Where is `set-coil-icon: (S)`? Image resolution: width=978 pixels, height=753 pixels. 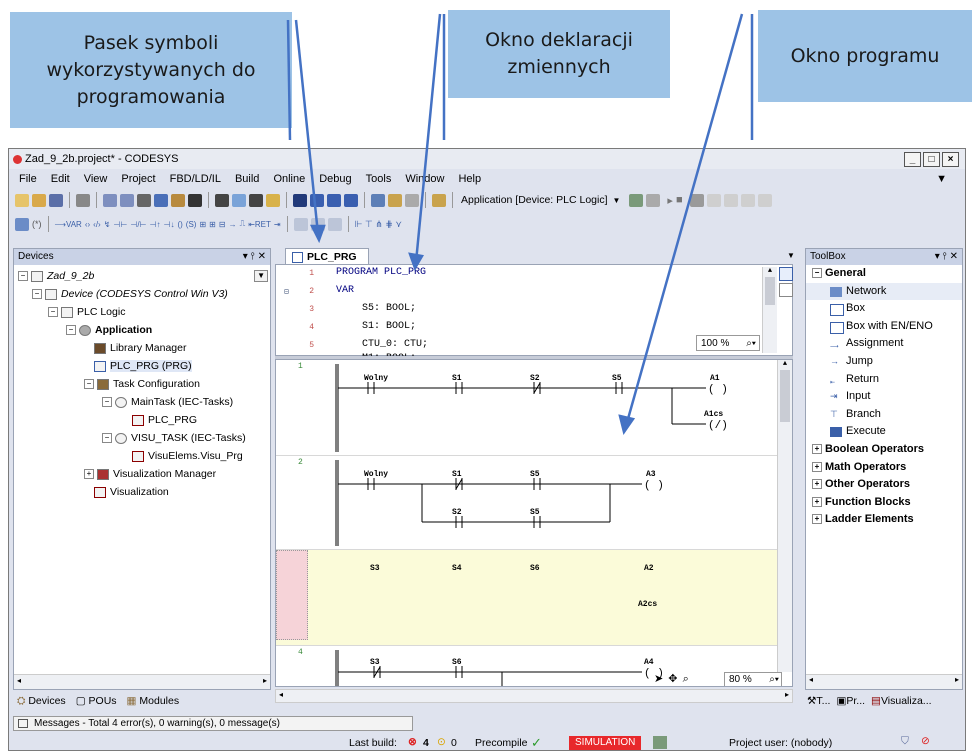 set-coil-icon: (S) is located at coordinates (191, 224).